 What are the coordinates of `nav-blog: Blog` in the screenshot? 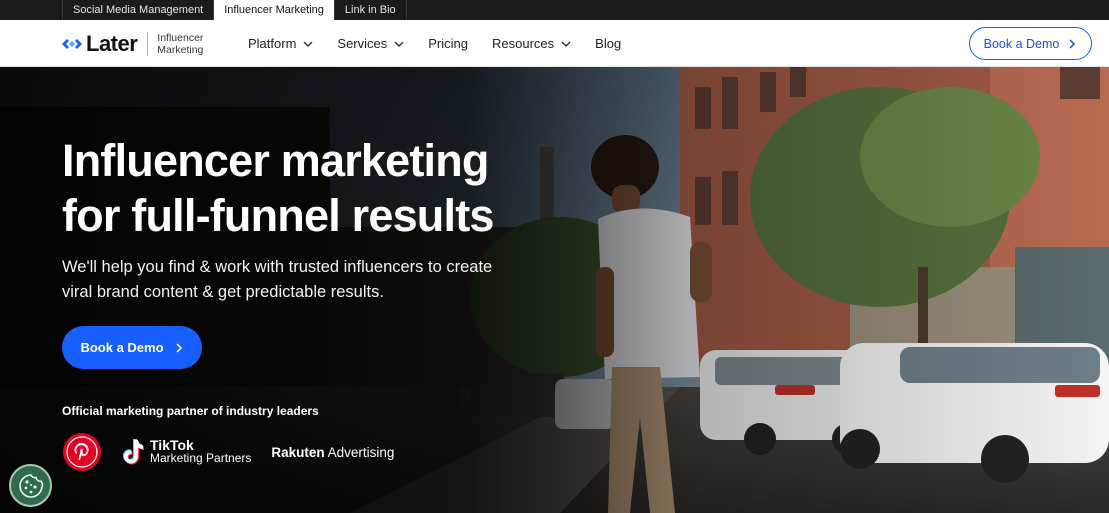 It's located at (608, 43).